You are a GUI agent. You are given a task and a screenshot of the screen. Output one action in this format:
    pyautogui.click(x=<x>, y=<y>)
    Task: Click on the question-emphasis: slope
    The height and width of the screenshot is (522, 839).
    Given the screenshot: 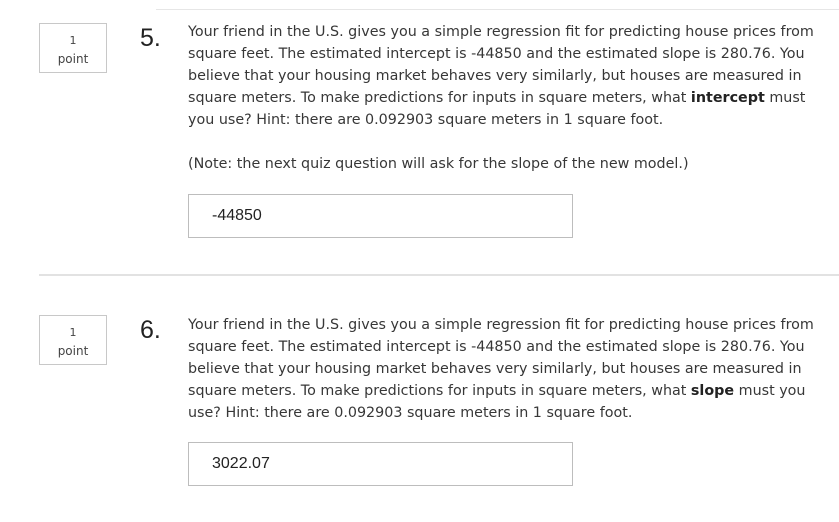 What is the action you would take?
    pyautogui.click(x=712, y=391)
    